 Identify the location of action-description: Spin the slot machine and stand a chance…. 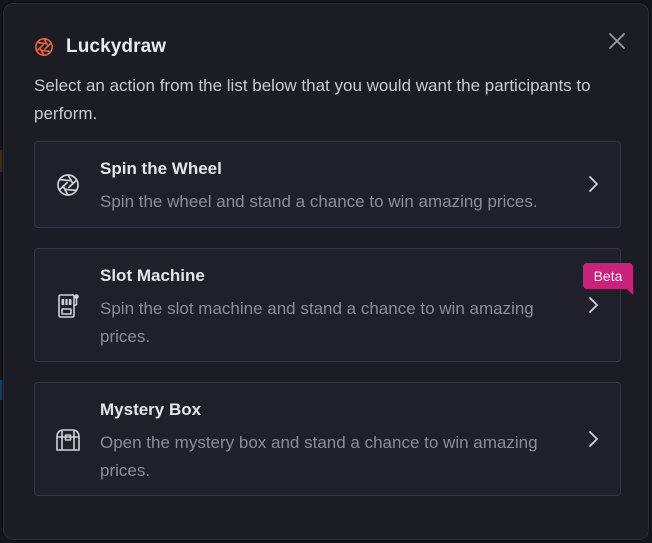
(317, 322).